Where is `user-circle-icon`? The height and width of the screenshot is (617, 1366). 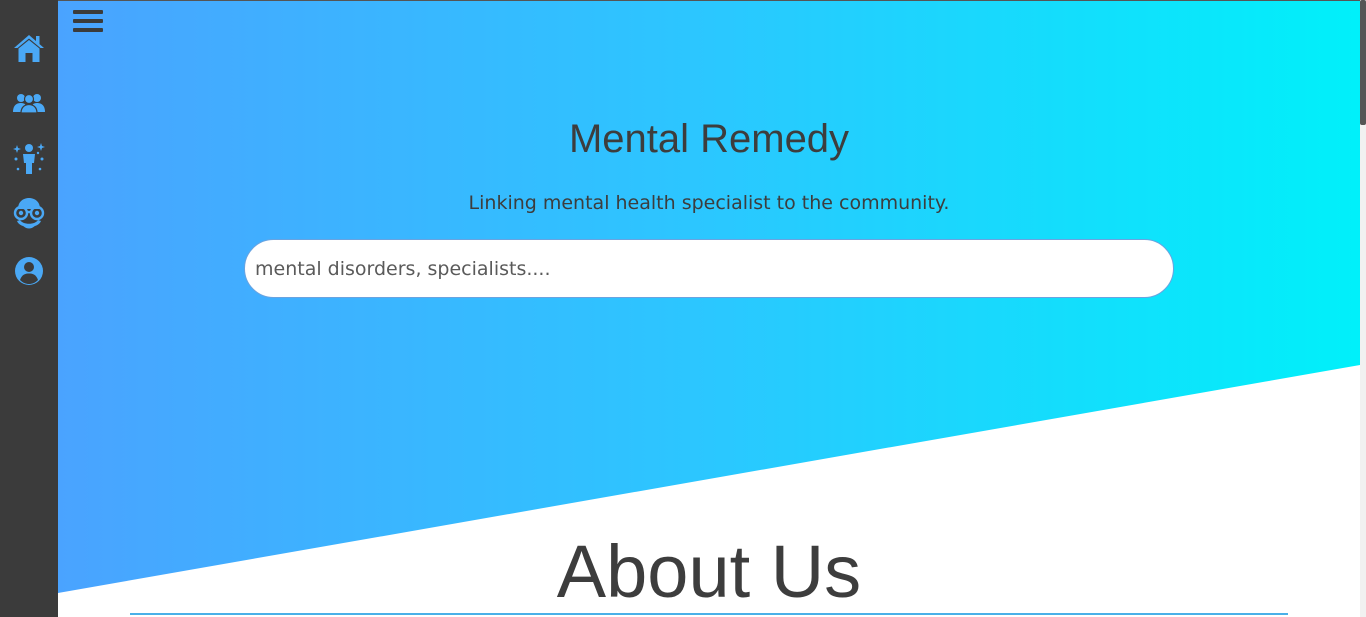
user-circle-icon is located at coordinates (29, 271).